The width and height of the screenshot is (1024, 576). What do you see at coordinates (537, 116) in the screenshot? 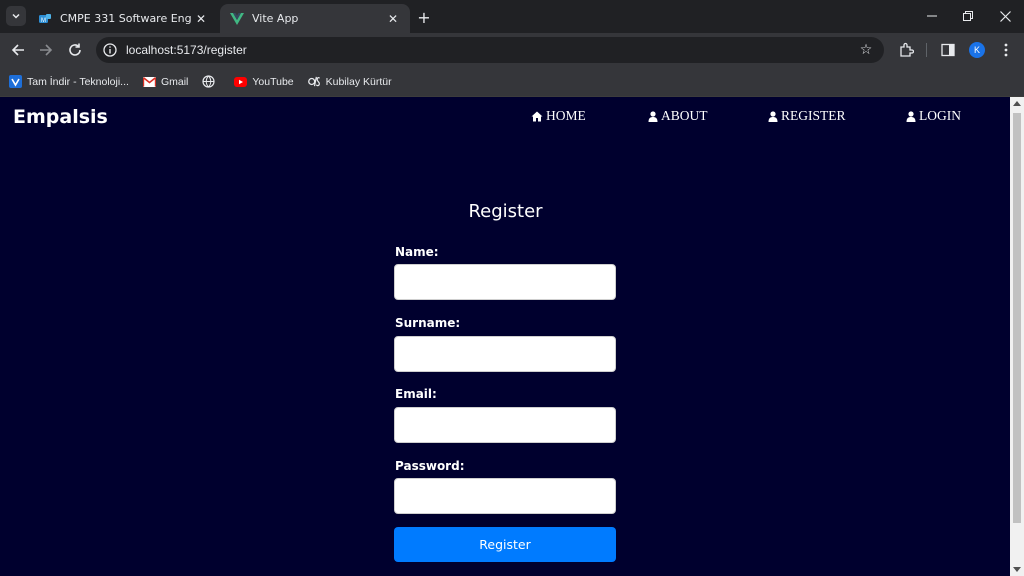
I see `home-icon` at bounding box center [537, 116].